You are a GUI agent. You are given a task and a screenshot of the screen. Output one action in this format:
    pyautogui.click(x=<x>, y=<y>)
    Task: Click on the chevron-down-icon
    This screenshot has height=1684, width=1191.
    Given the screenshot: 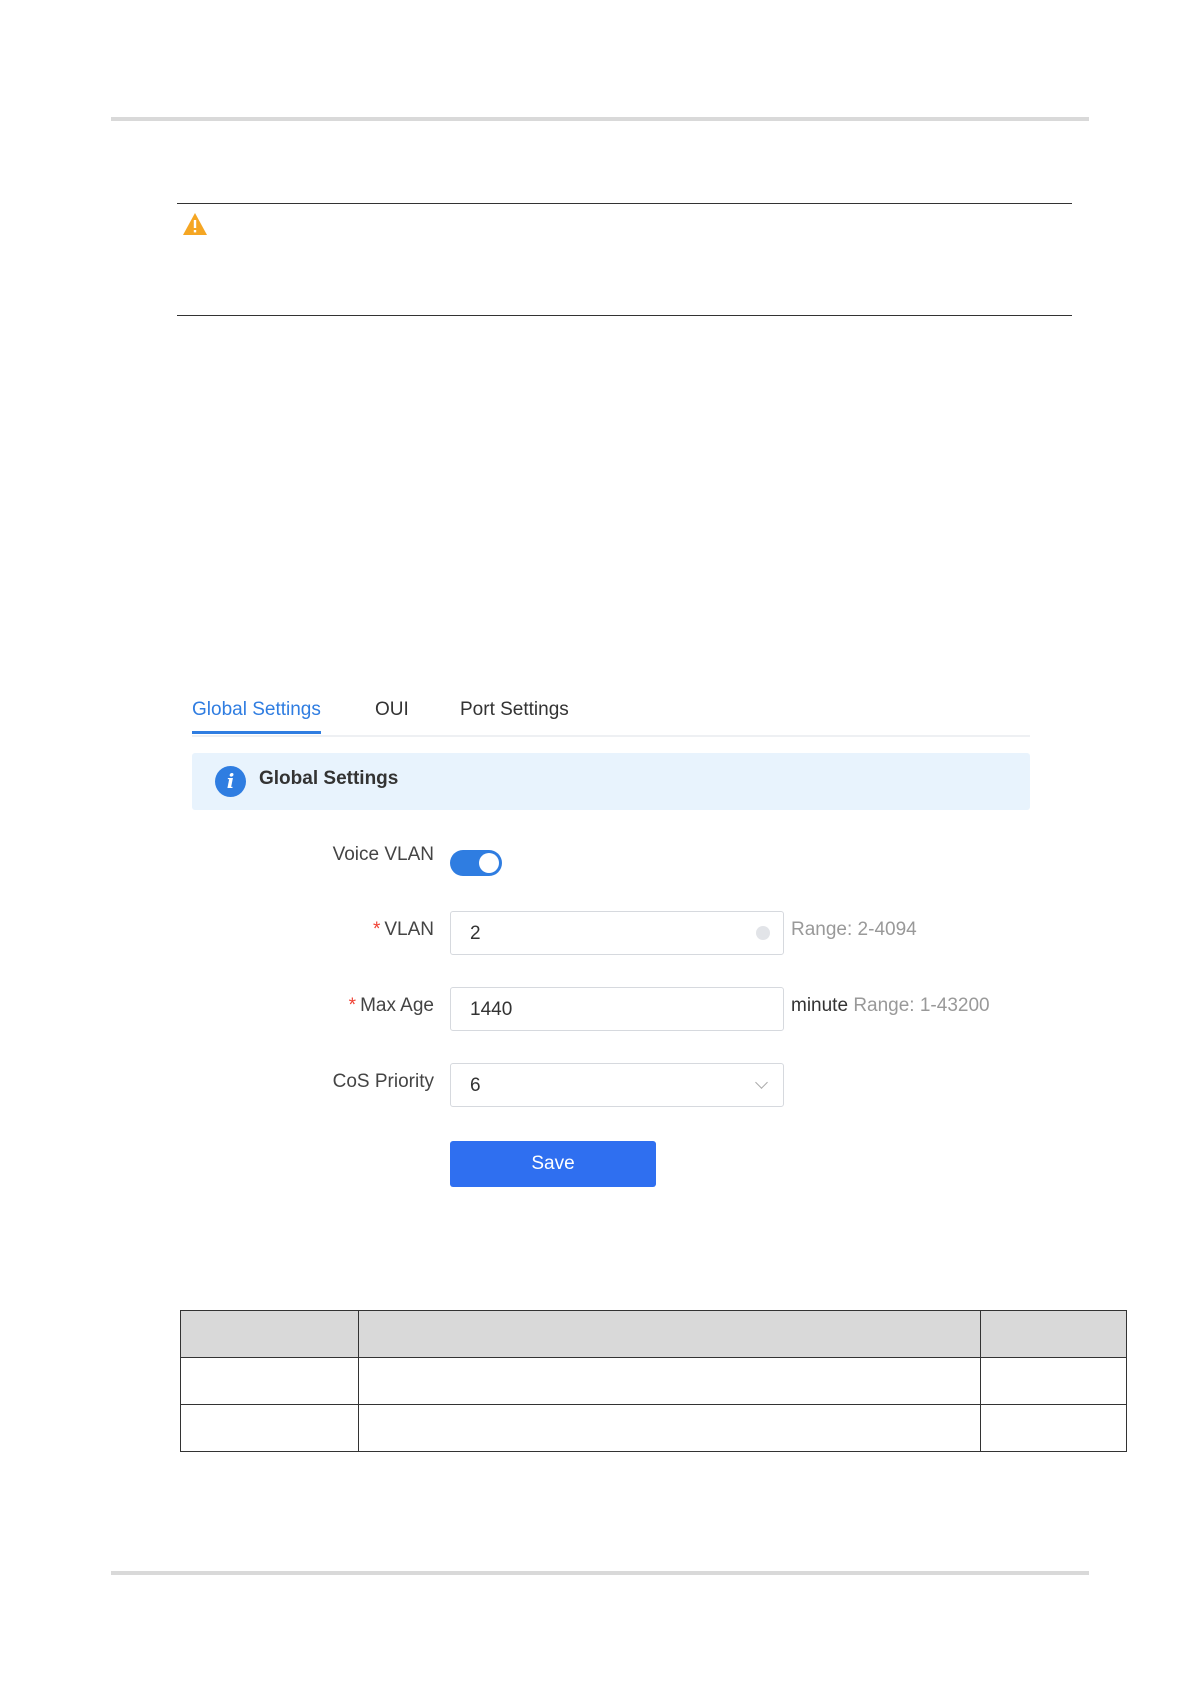 What is the action you would take?
    pyautogui.click(x=761, y=1082)
    